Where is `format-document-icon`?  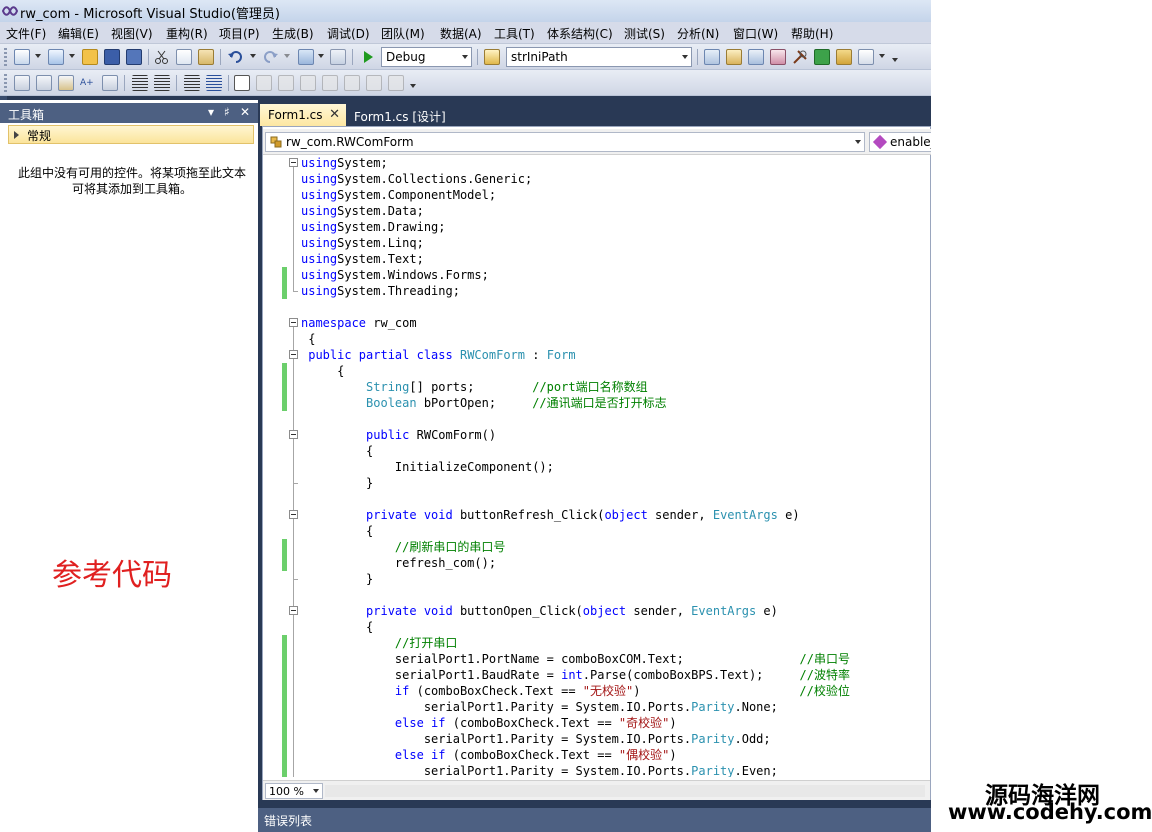 format-document-icon is located at coordinates (110, 83).